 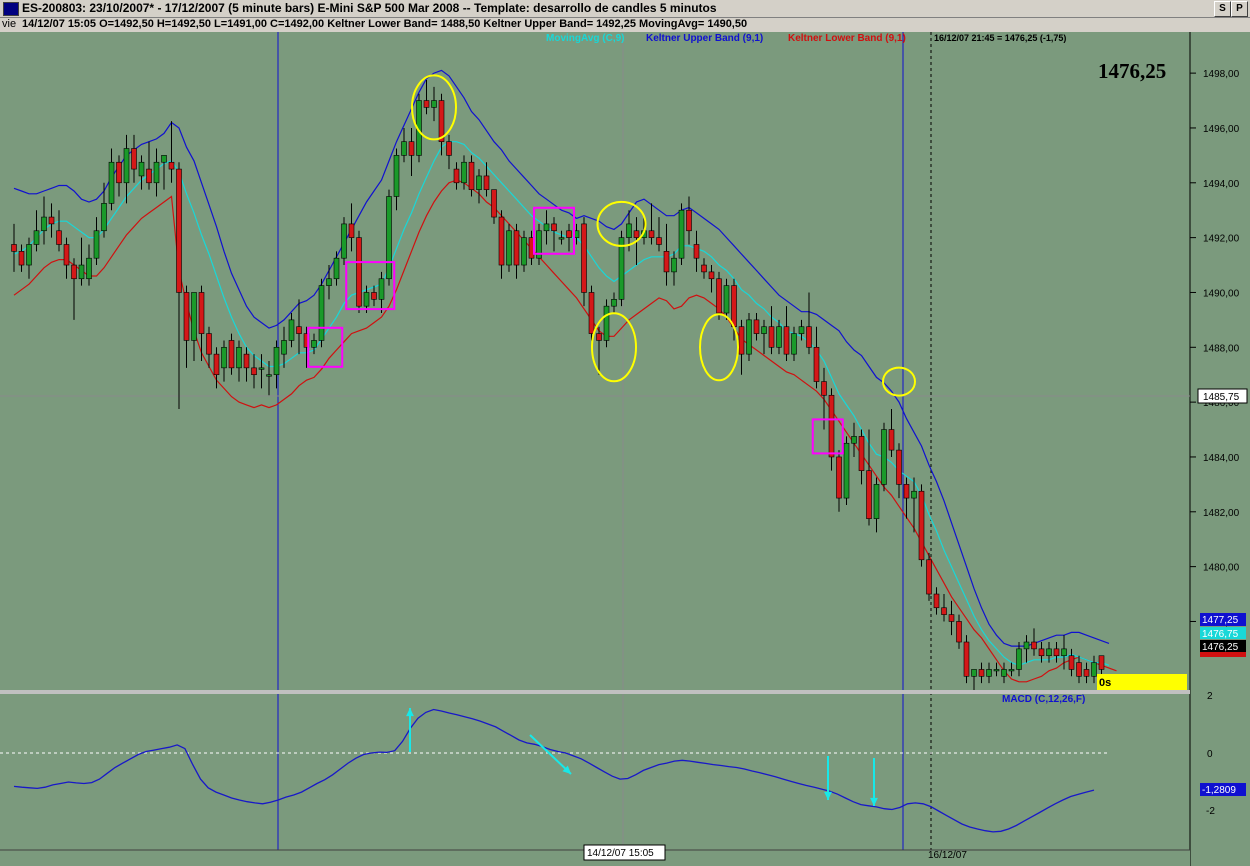 What do you see at coordinates (1210, 754) in the screenshot?
I see `macd-axis-0: 0` at bounding box center [1210, 754].